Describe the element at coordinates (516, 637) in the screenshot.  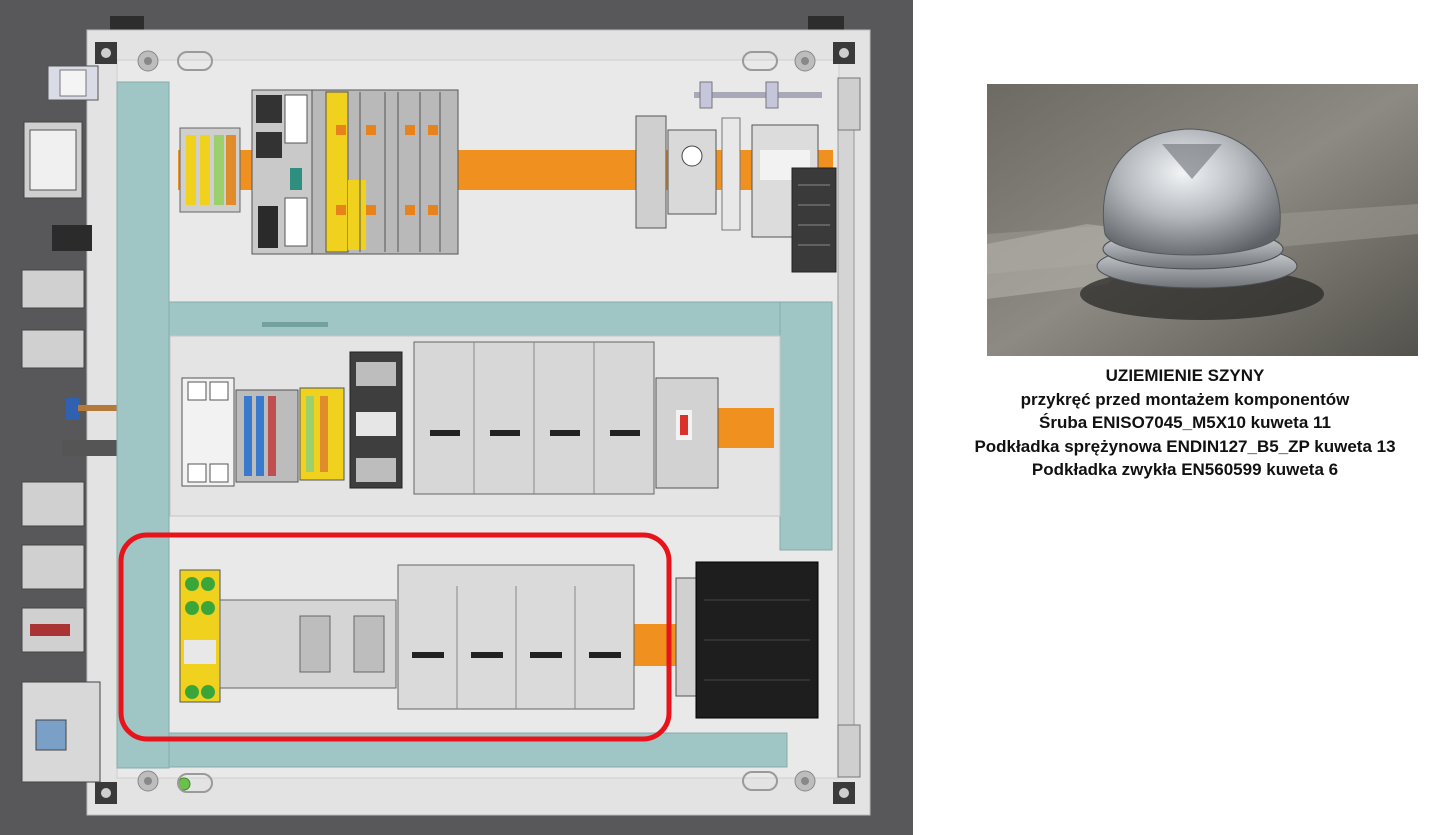
I see `motor-breakers-bottom` at that location.